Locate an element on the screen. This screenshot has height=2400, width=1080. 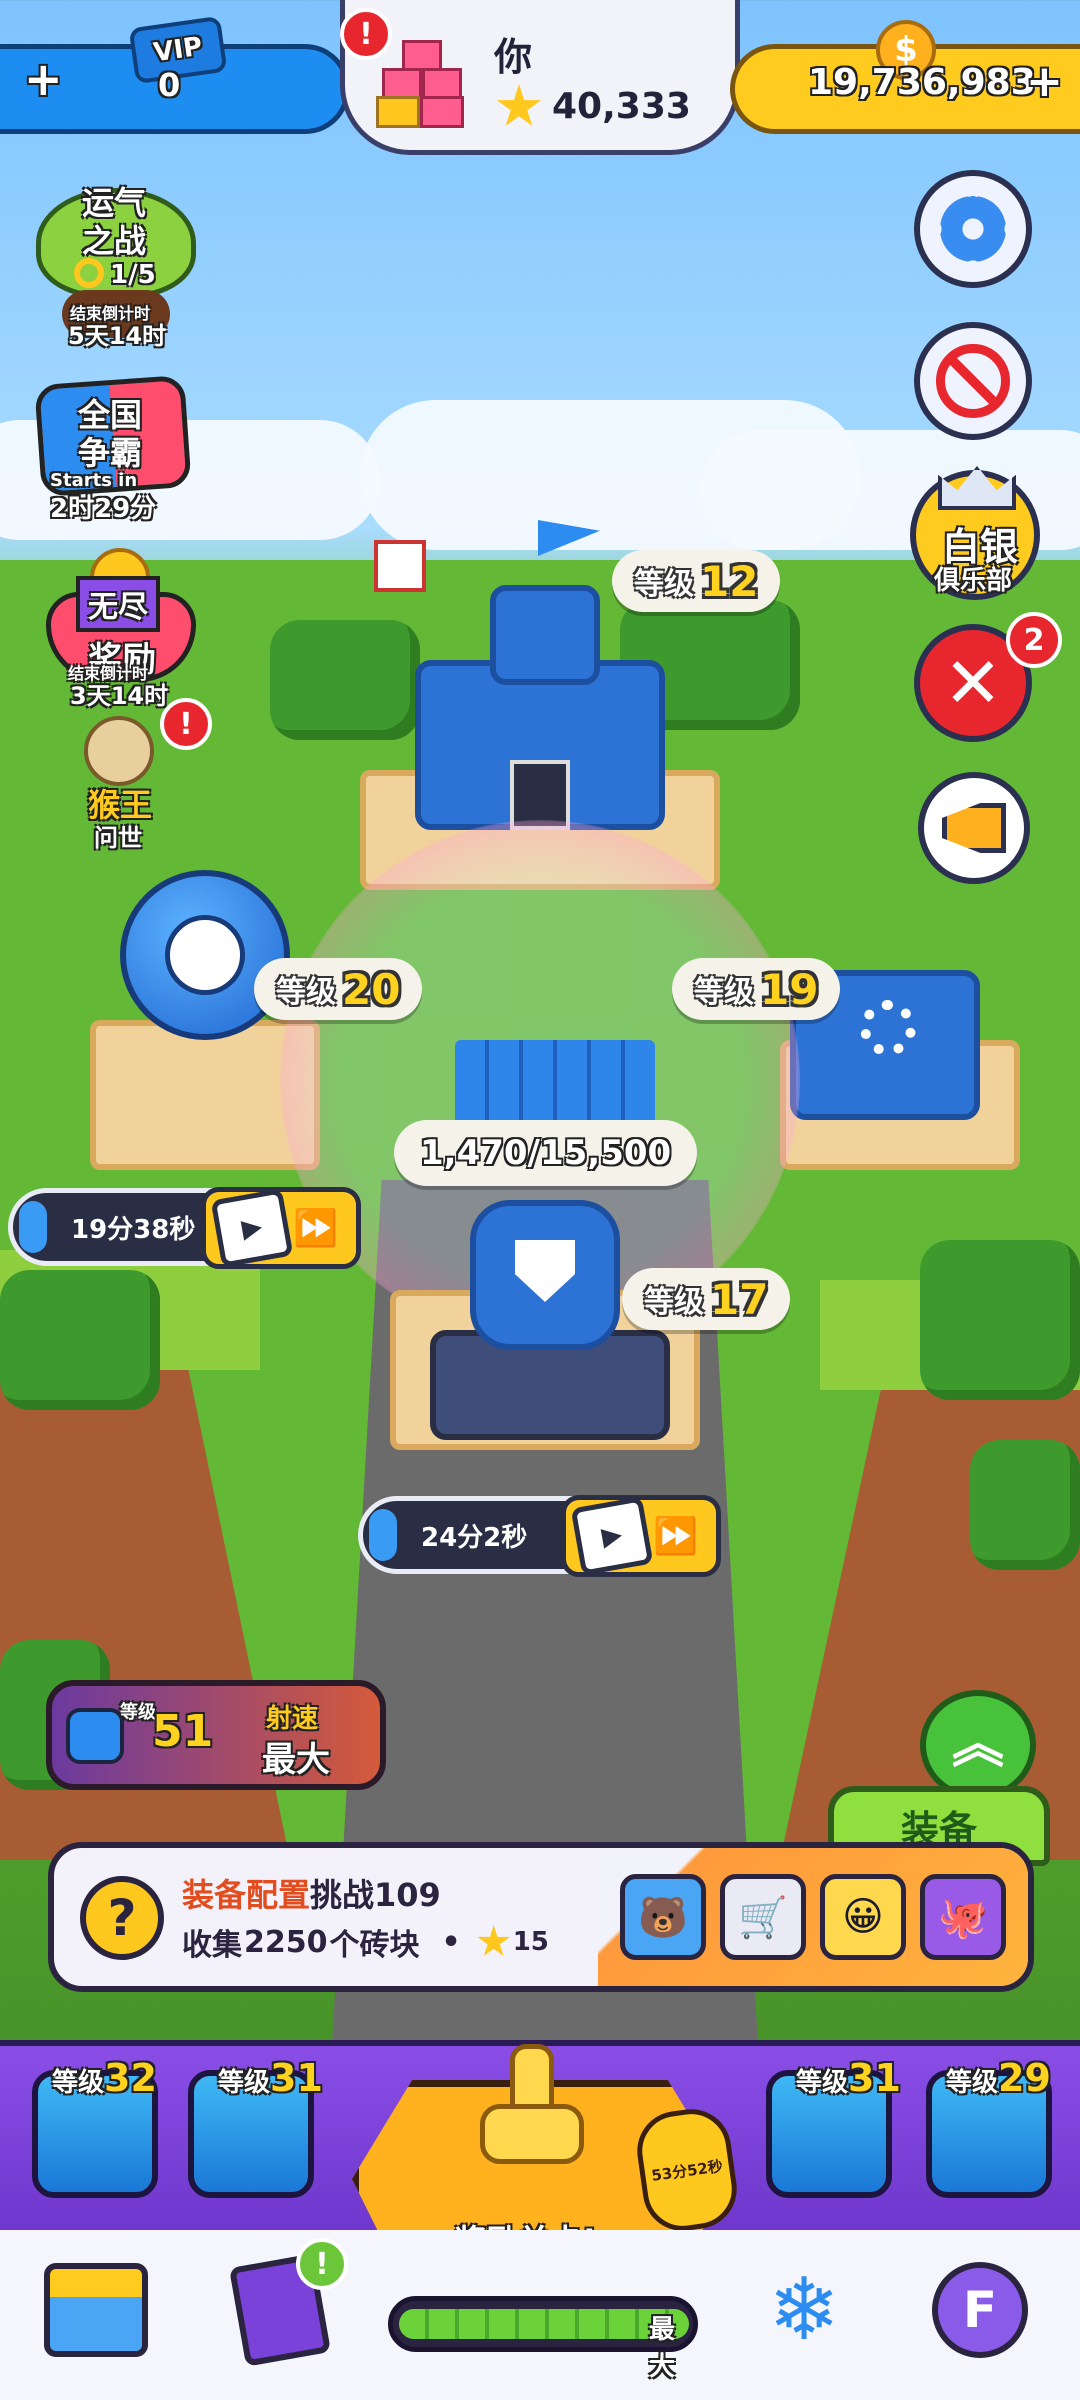
mission-bar: ? 装备配置挑战109 收集 2250 个砖块 • 15 🐻 🛒 😀 🐙 is located at coordinates (541, 1917).